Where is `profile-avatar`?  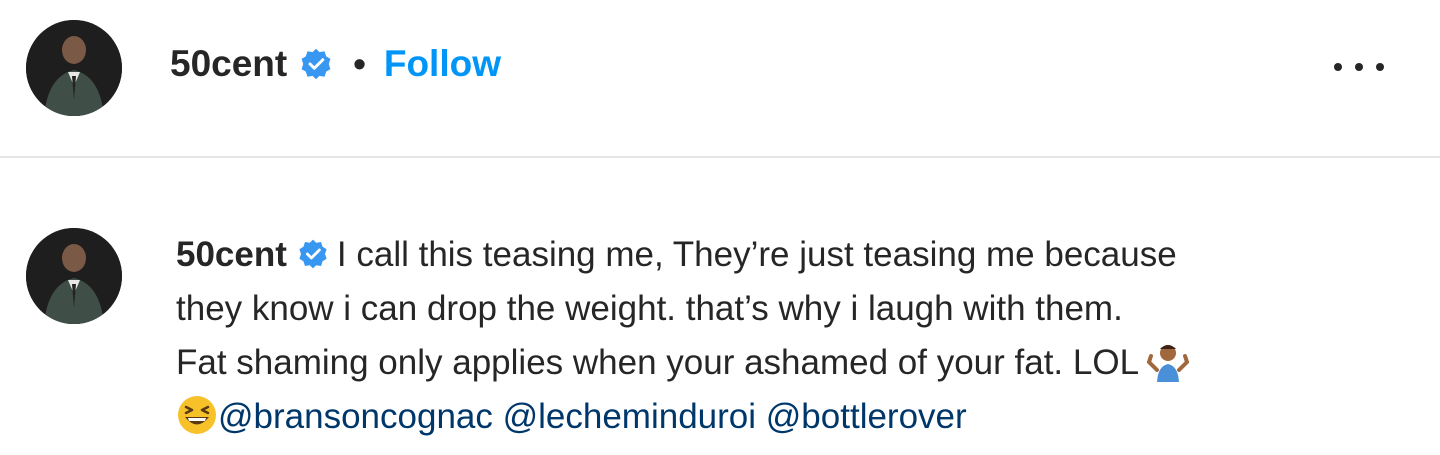 profile-avatar is located at coordinates (74, 68).